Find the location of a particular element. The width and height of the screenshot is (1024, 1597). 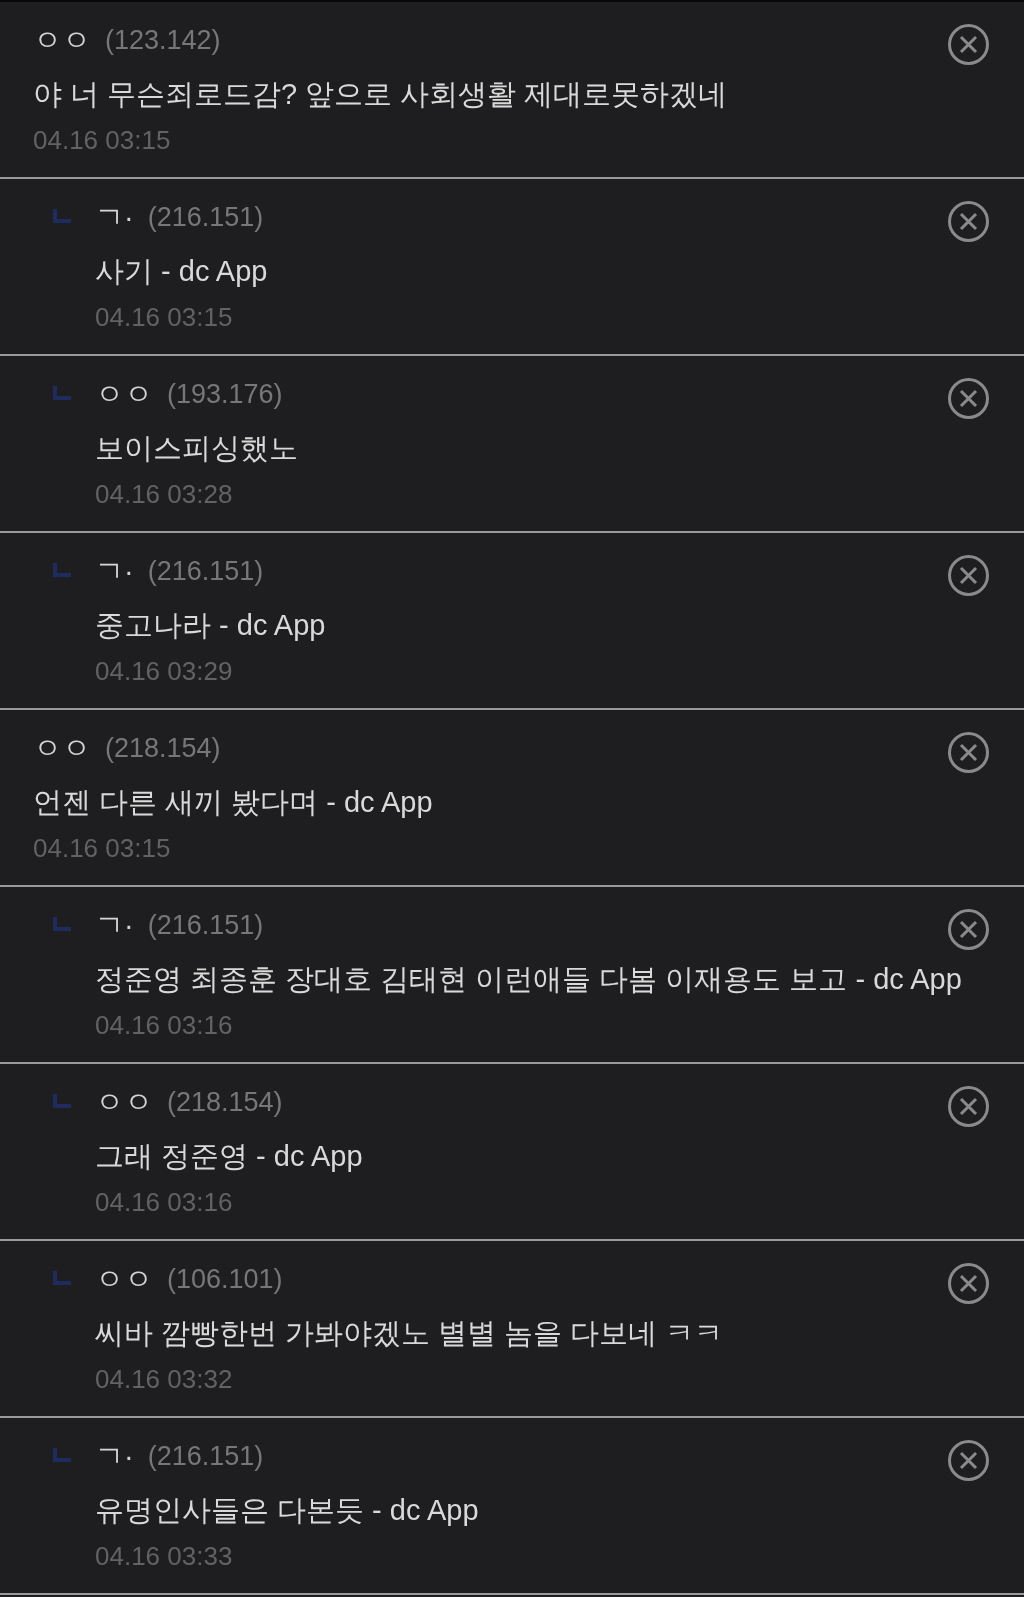

comment-date: 04.16 03:32 is located at coordinates (164, 1379).